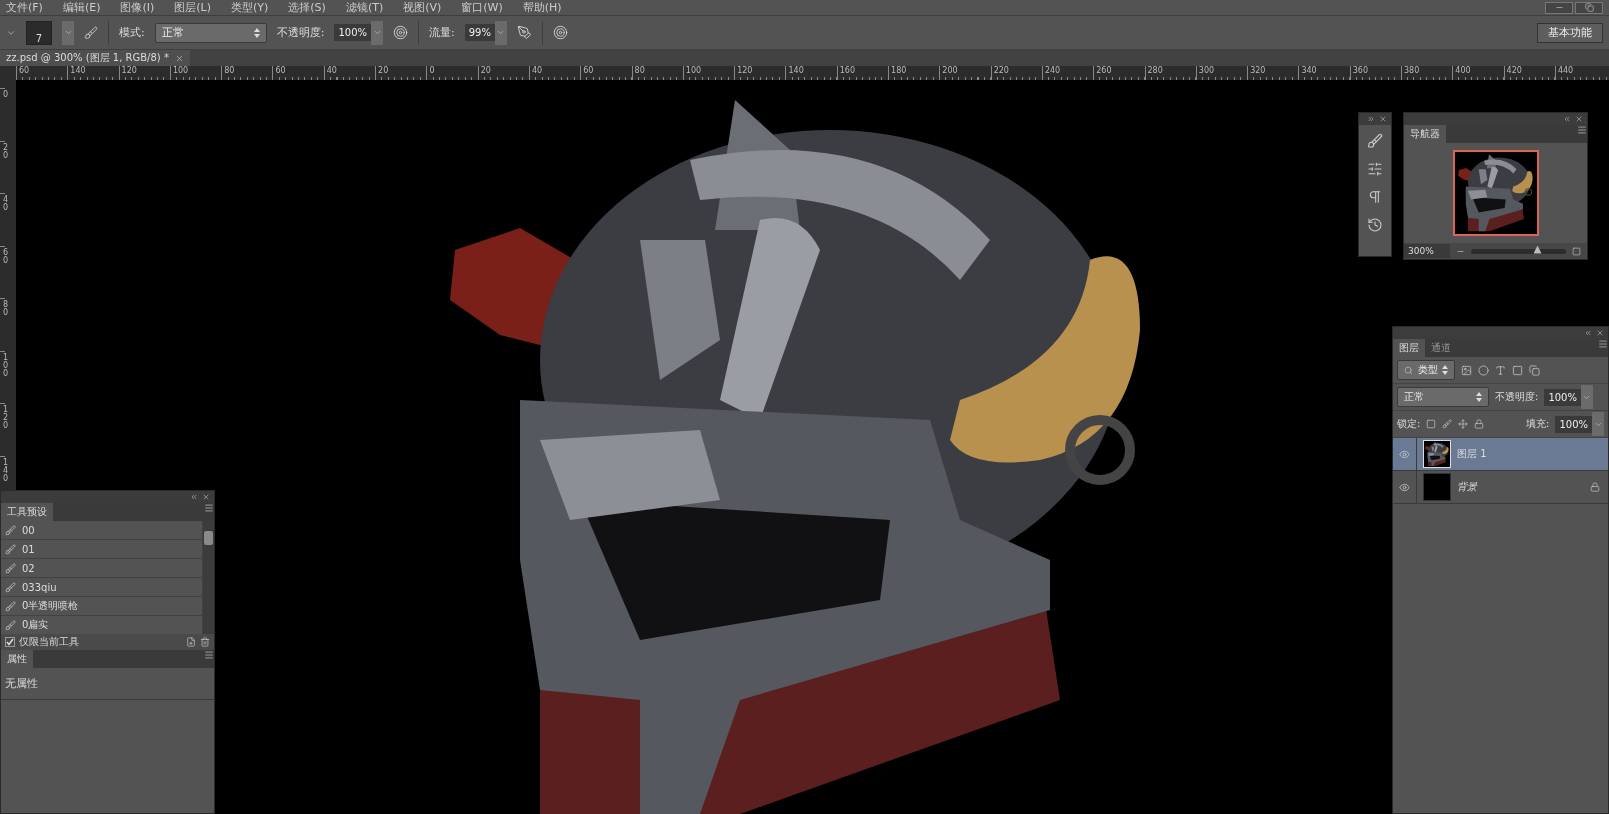  I want to click on layer-filter-select: 类型, so click(1426, 370).